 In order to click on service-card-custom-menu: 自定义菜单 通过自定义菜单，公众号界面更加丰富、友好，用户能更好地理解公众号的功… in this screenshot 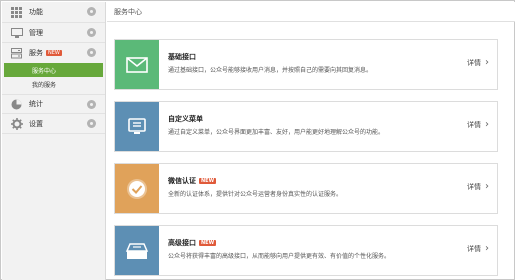, I will do `click(306, 126)`.